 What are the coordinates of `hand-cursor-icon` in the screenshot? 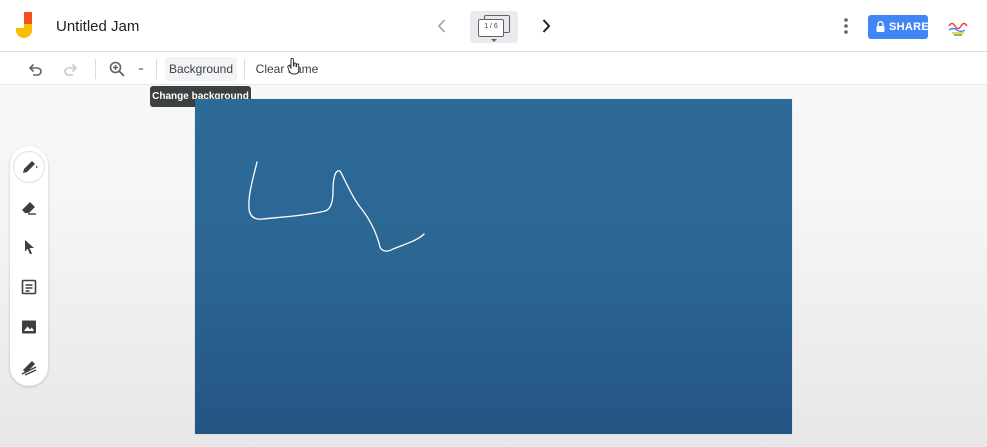 It's located at (293, 66).